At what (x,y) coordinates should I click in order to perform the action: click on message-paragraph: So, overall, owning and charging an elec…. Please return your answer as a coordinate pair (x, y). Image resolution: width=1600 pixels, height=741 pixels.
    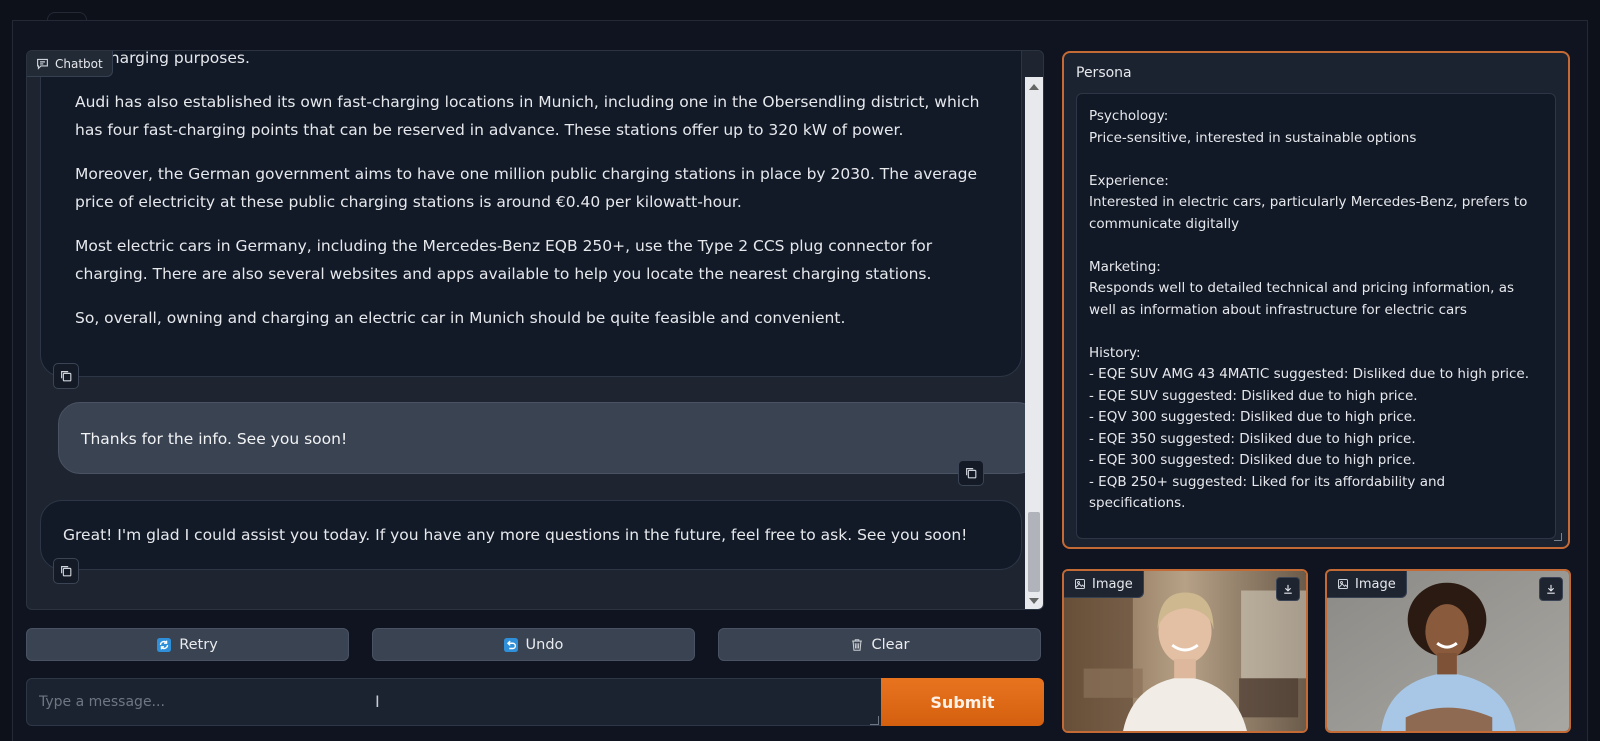
    Looking at the image, I should click on (460, 318).